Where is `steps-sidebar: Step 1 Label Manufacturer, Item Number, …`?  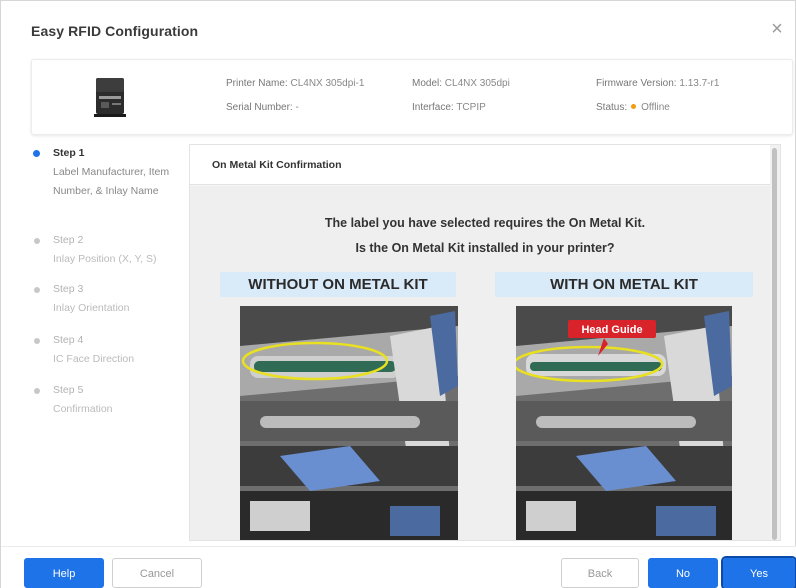 steps-sidebar: Step 1 Label Manufacturer, Item Number, … is located at coordinates (109, 341).